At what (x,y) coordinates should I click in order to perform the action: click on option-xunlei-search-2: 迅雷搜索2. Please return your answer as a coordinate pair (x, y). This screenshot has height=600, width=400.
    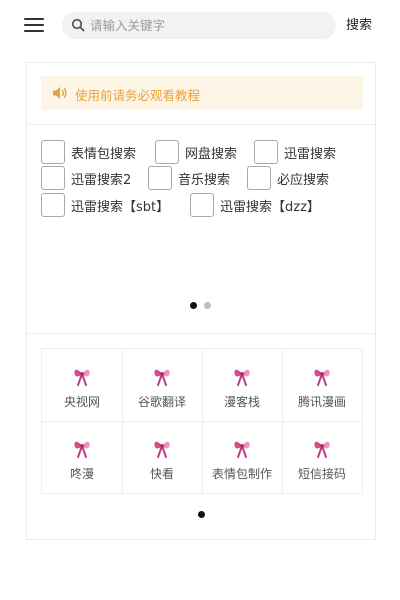
    Looking at the image, I should click on (86, 178).